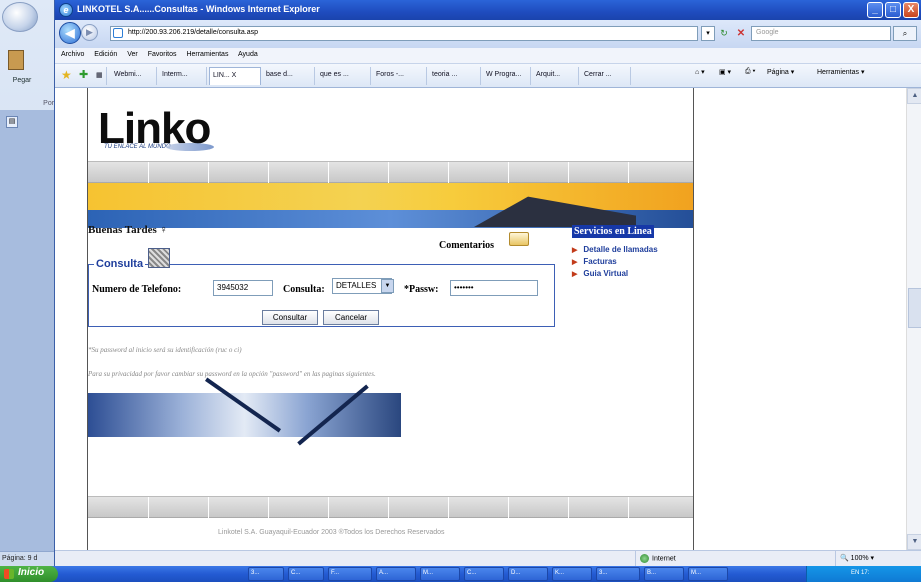 This screenshot has height=582, width=921. What do you see at coordinates (613, 231) in the screenshot?
I see `services-title: Servicios en Linea` at bounding box center [613, 231].